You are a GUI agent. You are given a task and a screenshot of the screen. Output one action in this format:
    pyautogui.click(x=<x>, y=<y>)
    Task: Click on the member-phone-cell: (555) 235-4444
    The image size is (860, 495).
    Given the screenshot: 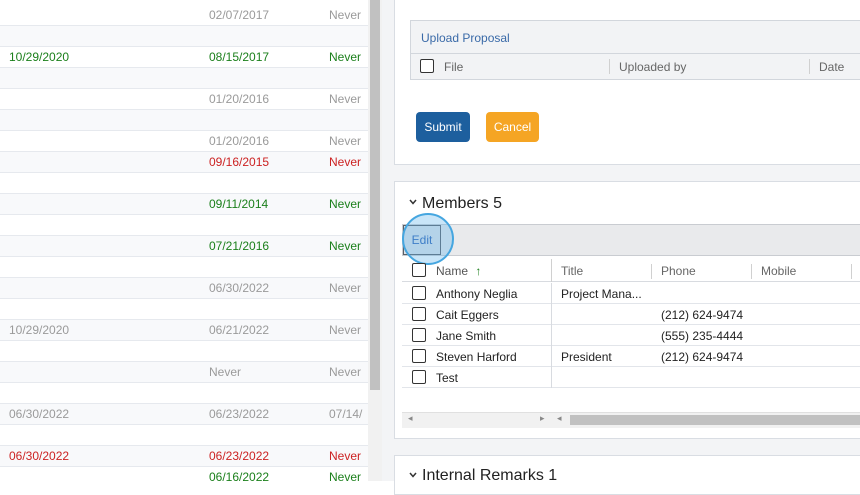 What is the action you would take?
    pyautogui.click(x=702, y=336)
    